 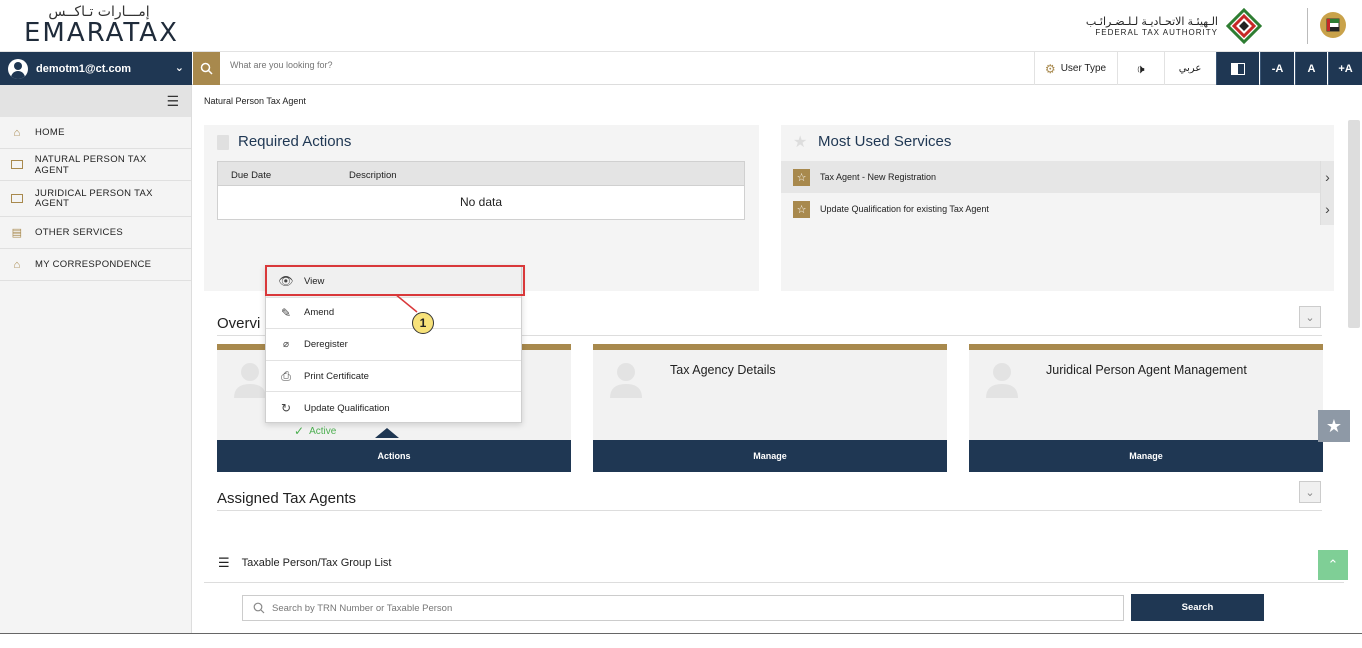 I want to click on step-callout-badge: 1, so click(x=423, y=323).